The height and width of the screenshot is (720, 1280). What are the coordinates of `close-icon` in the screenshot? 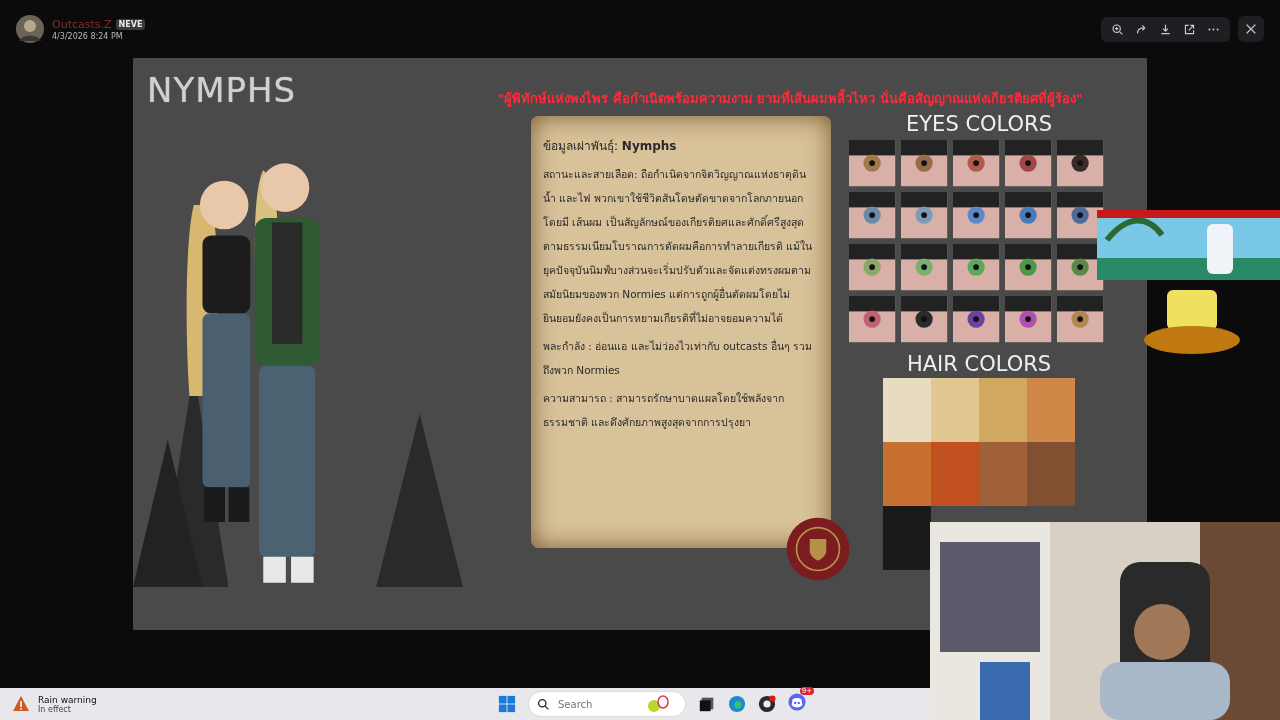 It's located at (1251, 29).